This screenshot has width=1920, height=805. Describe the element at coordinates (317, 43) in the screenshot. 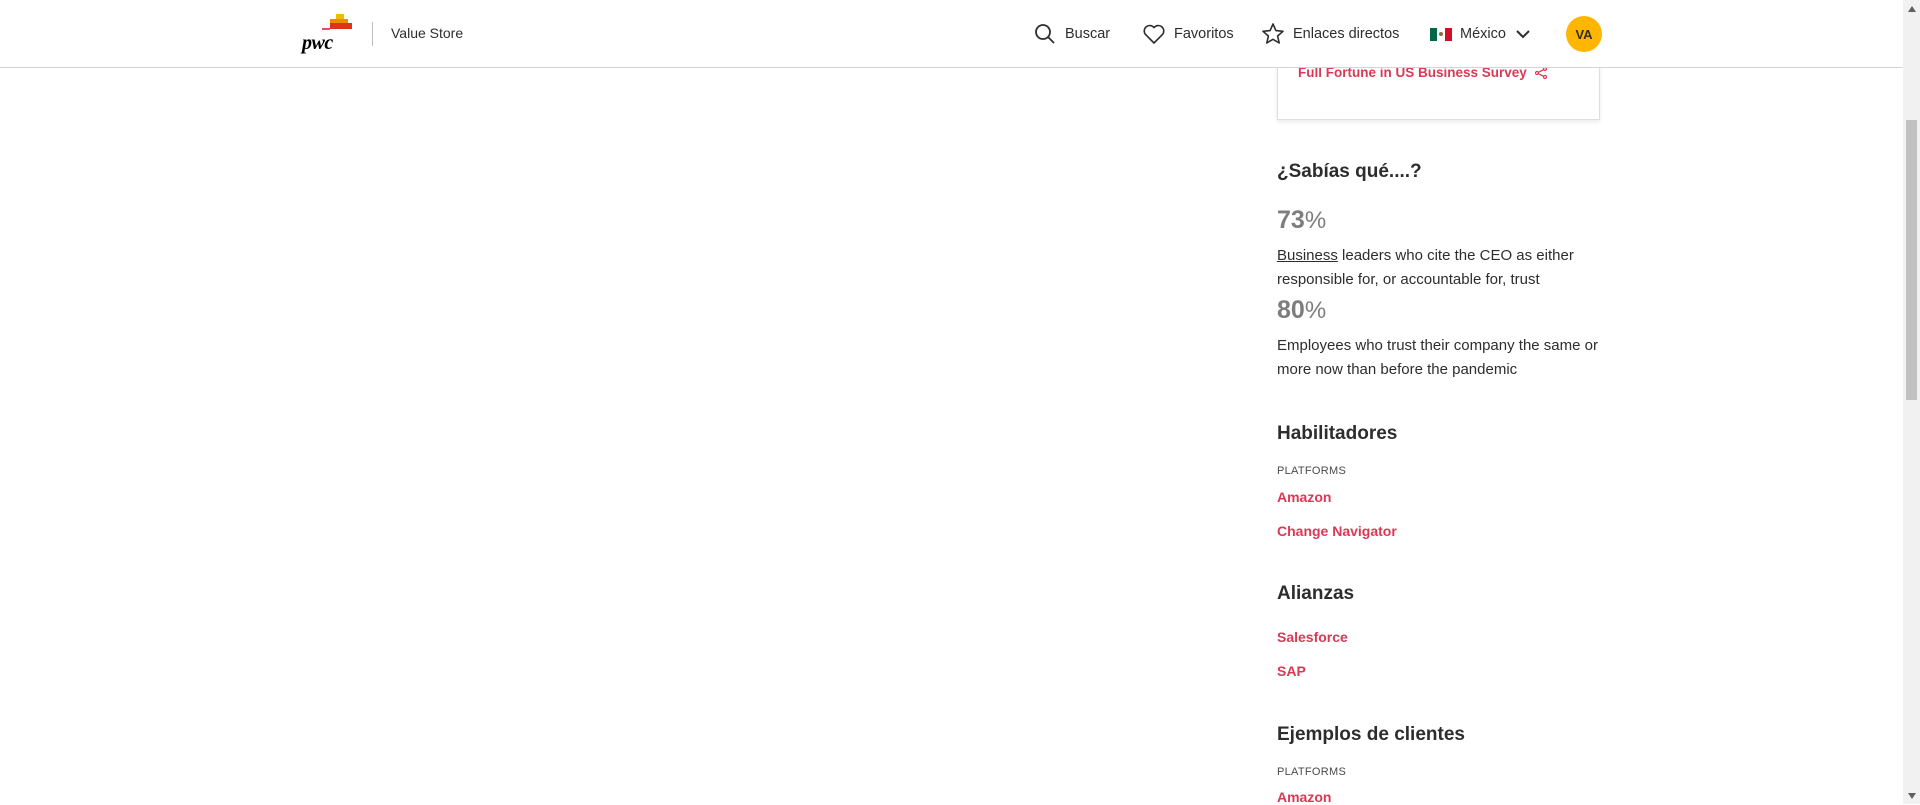

I see `logo-text: pwc` at that location.